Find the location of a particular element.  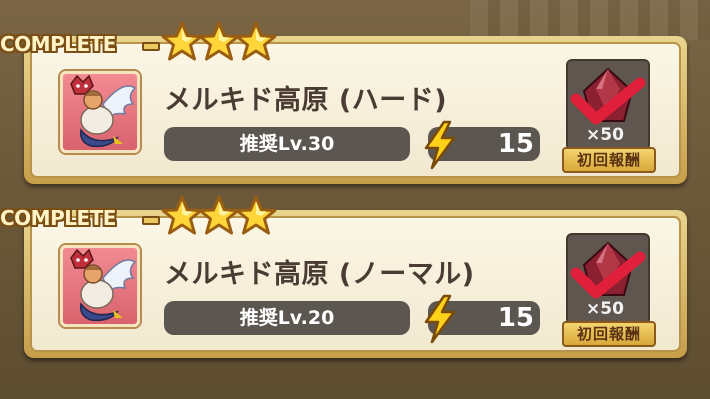

recommended-level: 推奨Lv.30 is located at coordinates (287, 144).